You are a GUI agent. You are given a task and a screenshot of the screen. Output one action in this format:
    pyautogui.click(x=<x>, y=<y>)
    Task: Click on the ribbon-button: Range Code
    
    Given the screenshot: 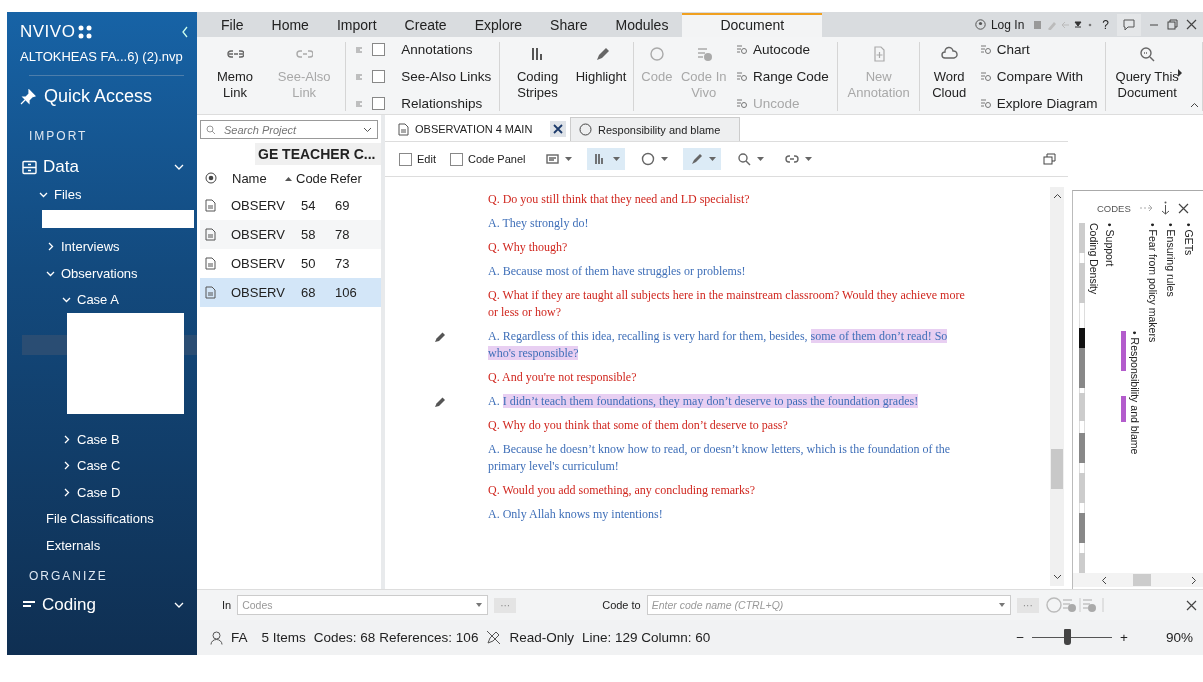 What is the action you would take?
    pyautogui.click(x=782, y=76)
    